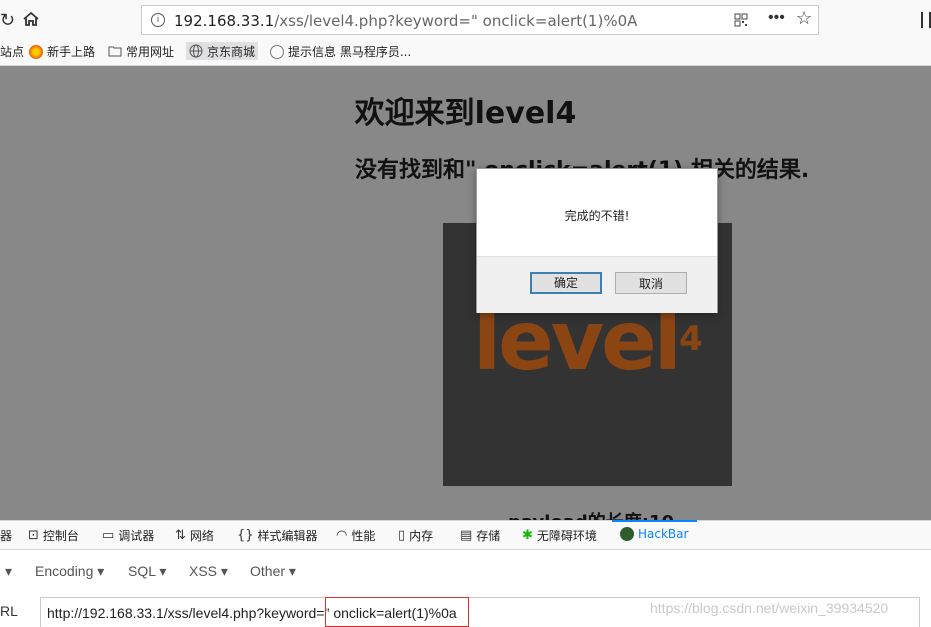 Image resolution: width=931 pixels, height=627 pixels. What do you see at coordinates (150, 52) in the screenshot?
I see `bookmark-label: 常用网址` at bounding box center [150, 52].